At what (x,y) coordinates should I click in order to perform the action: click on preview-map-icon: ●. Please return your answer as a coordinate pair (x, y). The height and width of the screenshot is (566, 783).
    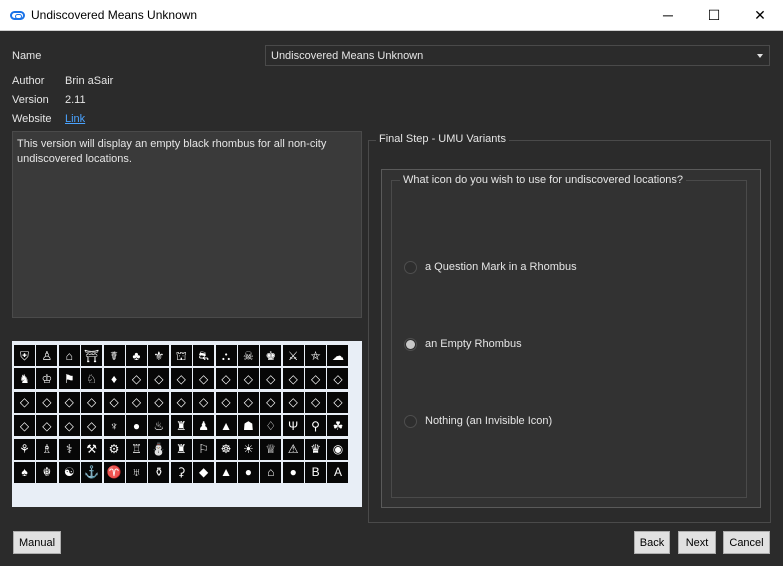
    Looking at the image, I should click on (293, 472).